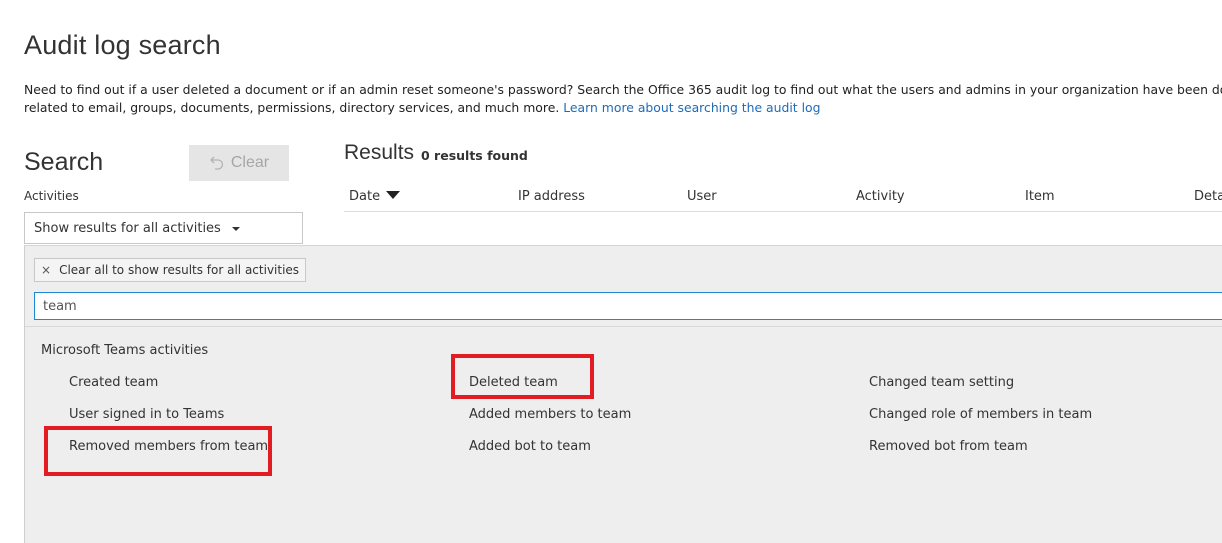  Describe the element at coordinates (702, 196) in the screenshot. I see `column-user: User` at that location.